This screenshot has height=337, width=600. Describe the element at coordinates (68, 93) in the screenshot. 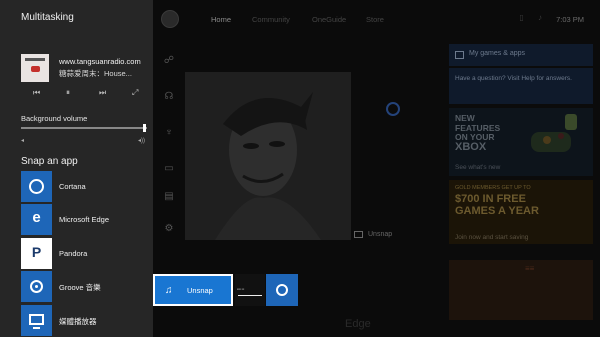

I see `pause-icon: ⏸` at that location.